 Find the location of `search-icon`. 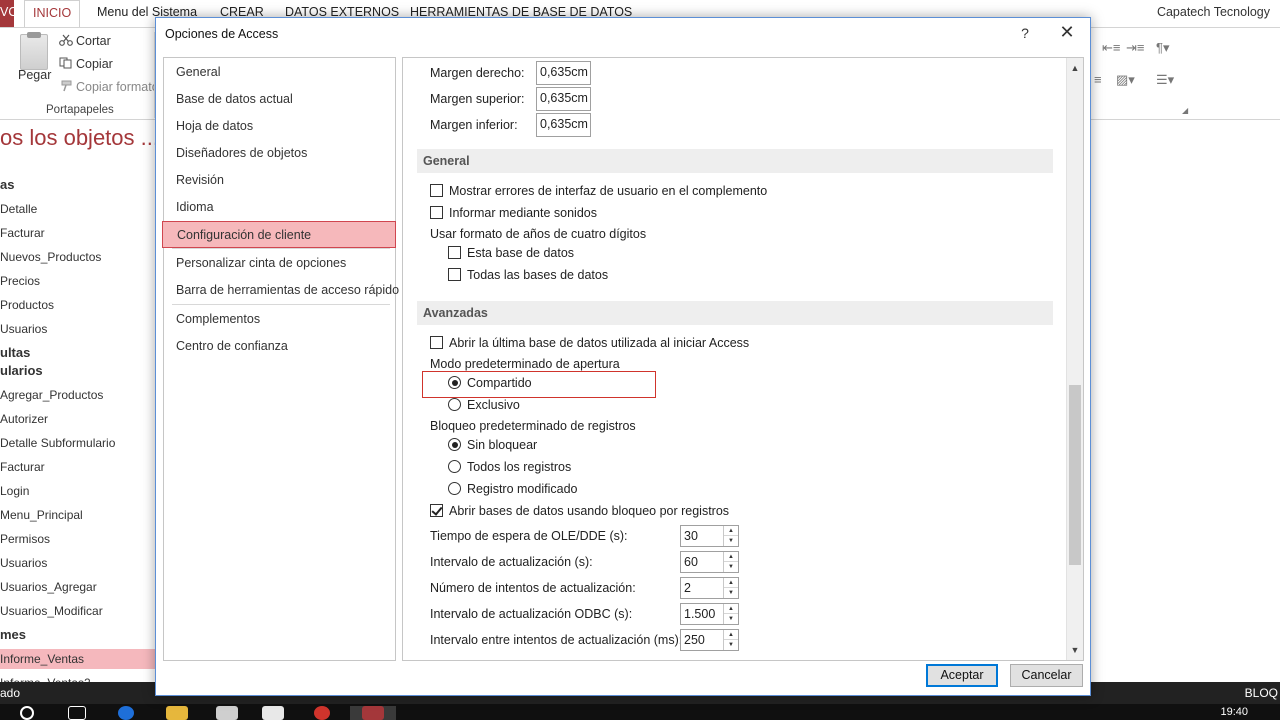

search-icon is located at coordinates (27, 713).